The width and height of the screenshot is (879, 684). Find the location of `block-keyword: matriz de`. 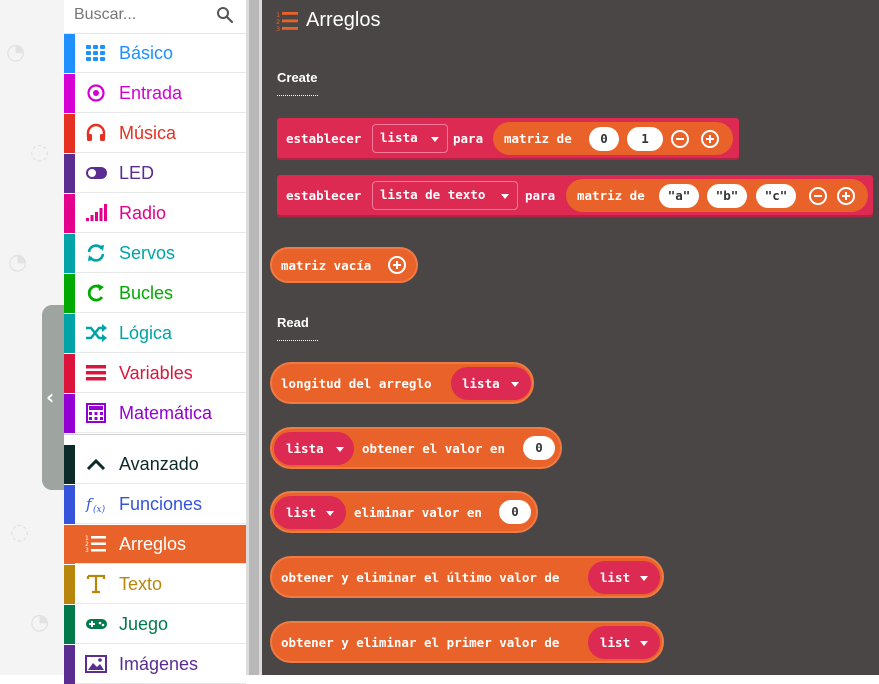

block-keyword: matriz de is located at coordinates (538, 138).